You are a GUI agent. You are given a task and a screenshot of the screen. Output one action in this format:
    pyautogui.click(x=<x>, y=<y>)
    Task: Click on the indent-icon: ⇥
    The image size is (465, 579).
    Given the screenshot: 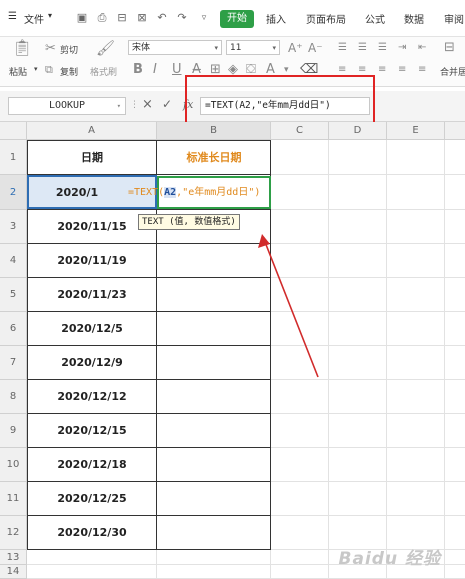 What is the action you would take?
    pyautogui.click(x=402, y=48)
    